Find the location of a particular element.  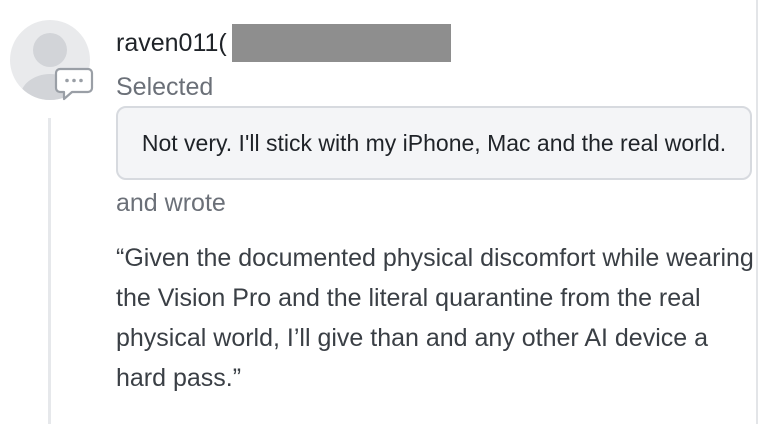

redaction-bar is located at coordinates (341, 43).